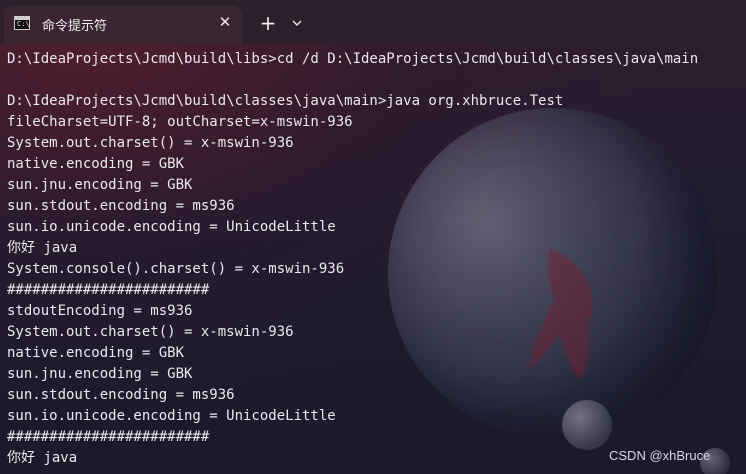 The height and width of the screenshot is (474, 746). What do you see at coordinates (297, 23) in the screenshot?
I see `chevron-down-icon` at bounding box center [297, 23].